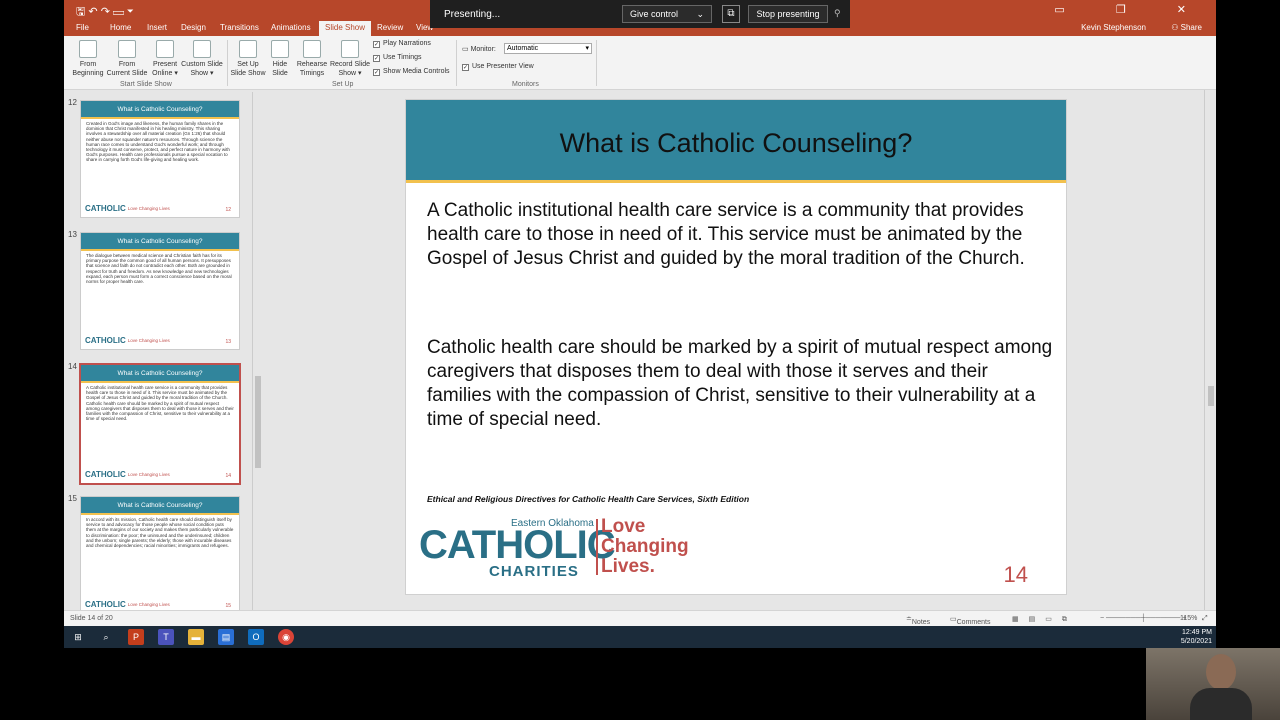 This screenshot has height=720, width=1280. What do you see at coordinates (88, 64) in the screenshot?
I see `button-label: From` at bounding box center [88, 64].